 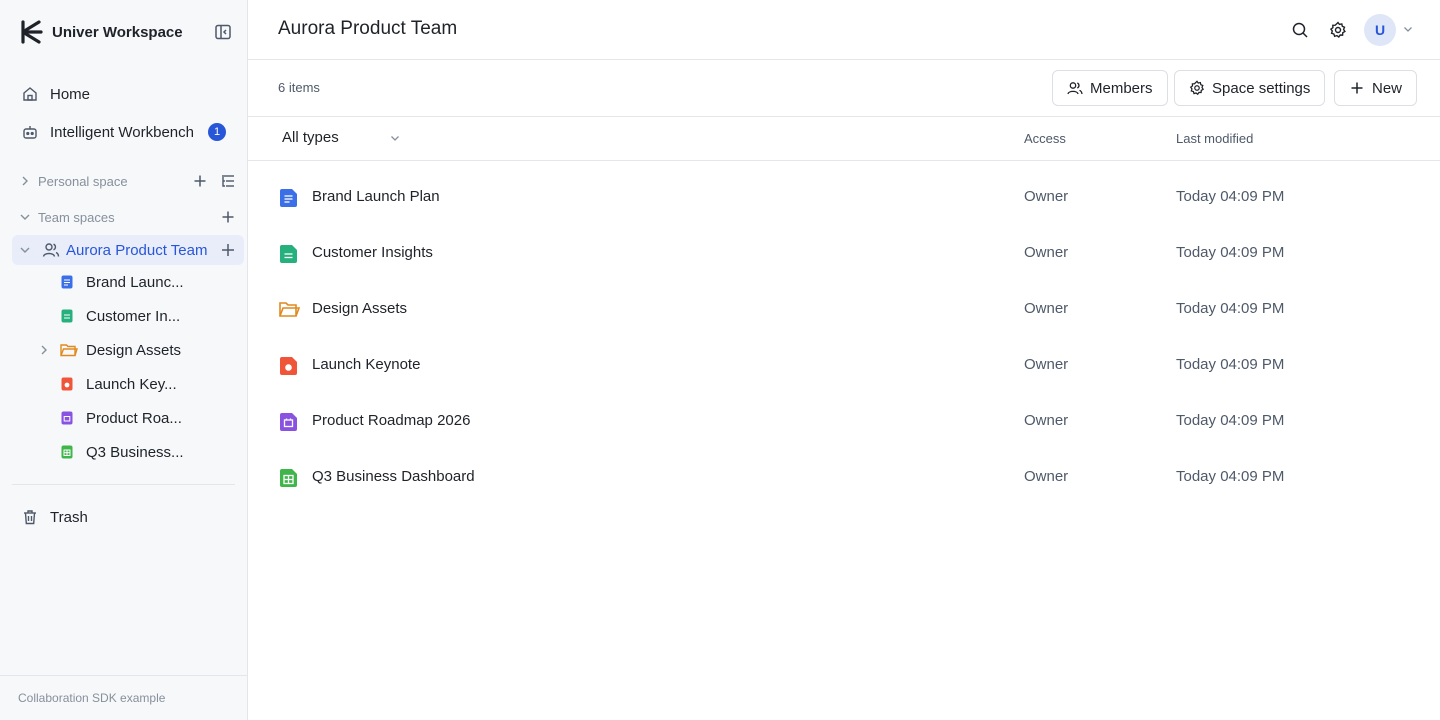 I want to click on search-icon, so click(x=1300, y=30).